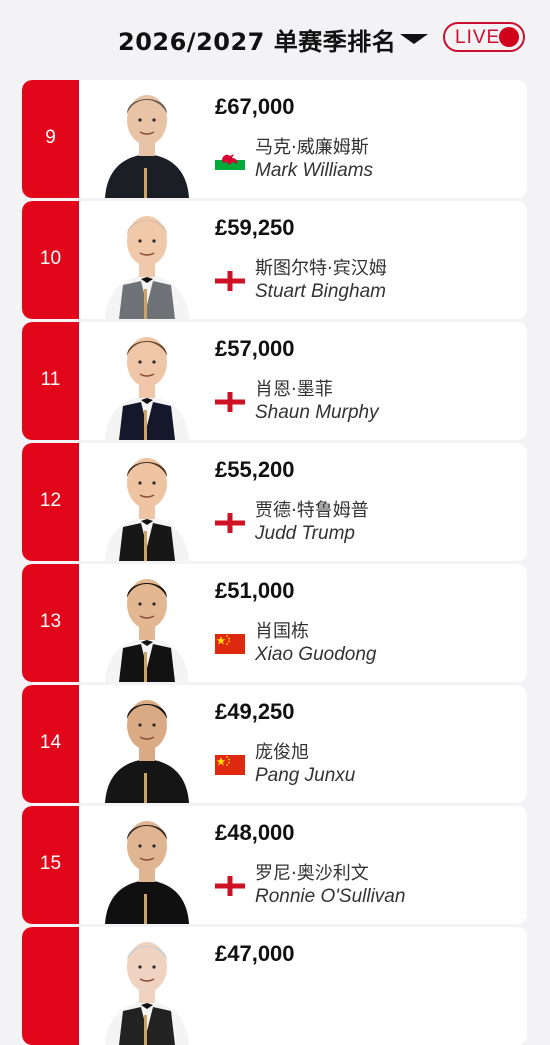 Image resolution: width=550 pixels, height=1045 pixels. What do you see at coordinates (330, 896) in the screenshot?
I see `player-name-english: Ronnie O'Sullivan` at bounding box center [330, 896].